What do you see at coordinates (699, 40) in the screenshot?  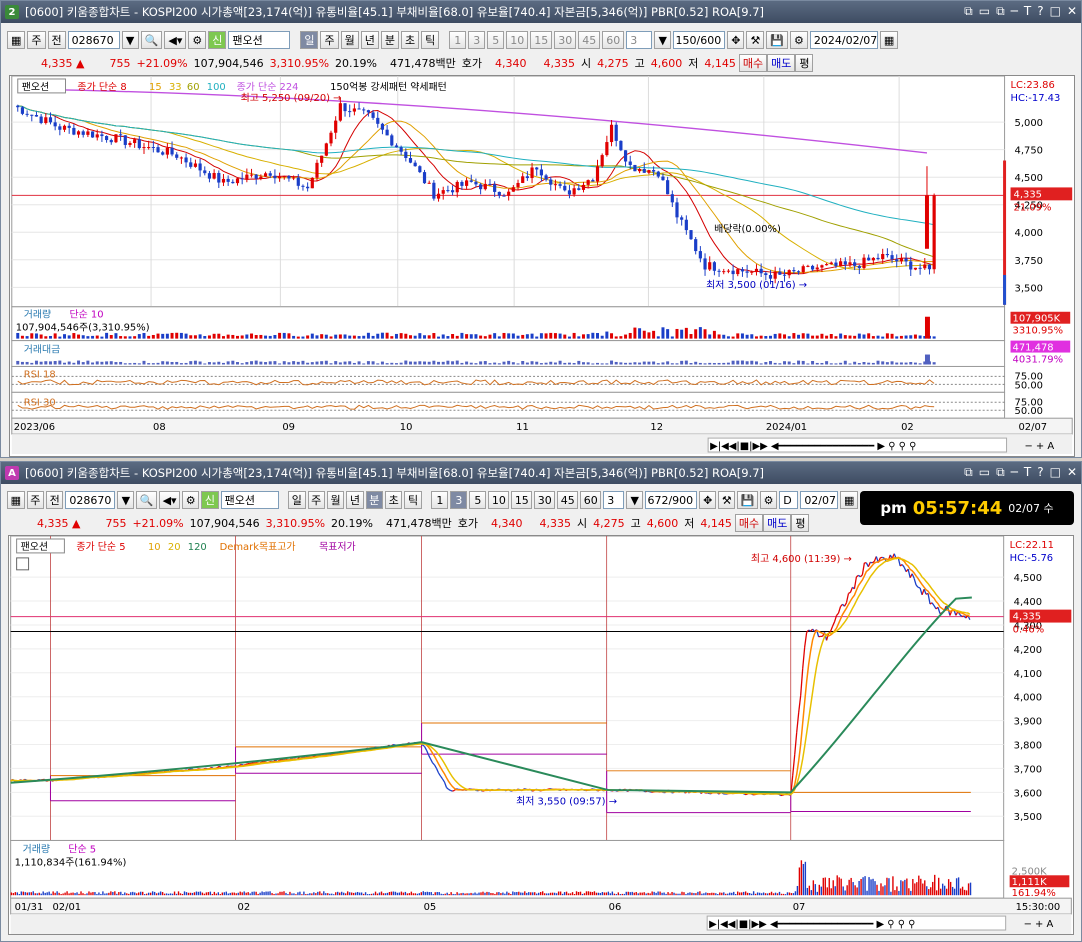 I see `count-input: 150/600` at bounding box center [699, 40].